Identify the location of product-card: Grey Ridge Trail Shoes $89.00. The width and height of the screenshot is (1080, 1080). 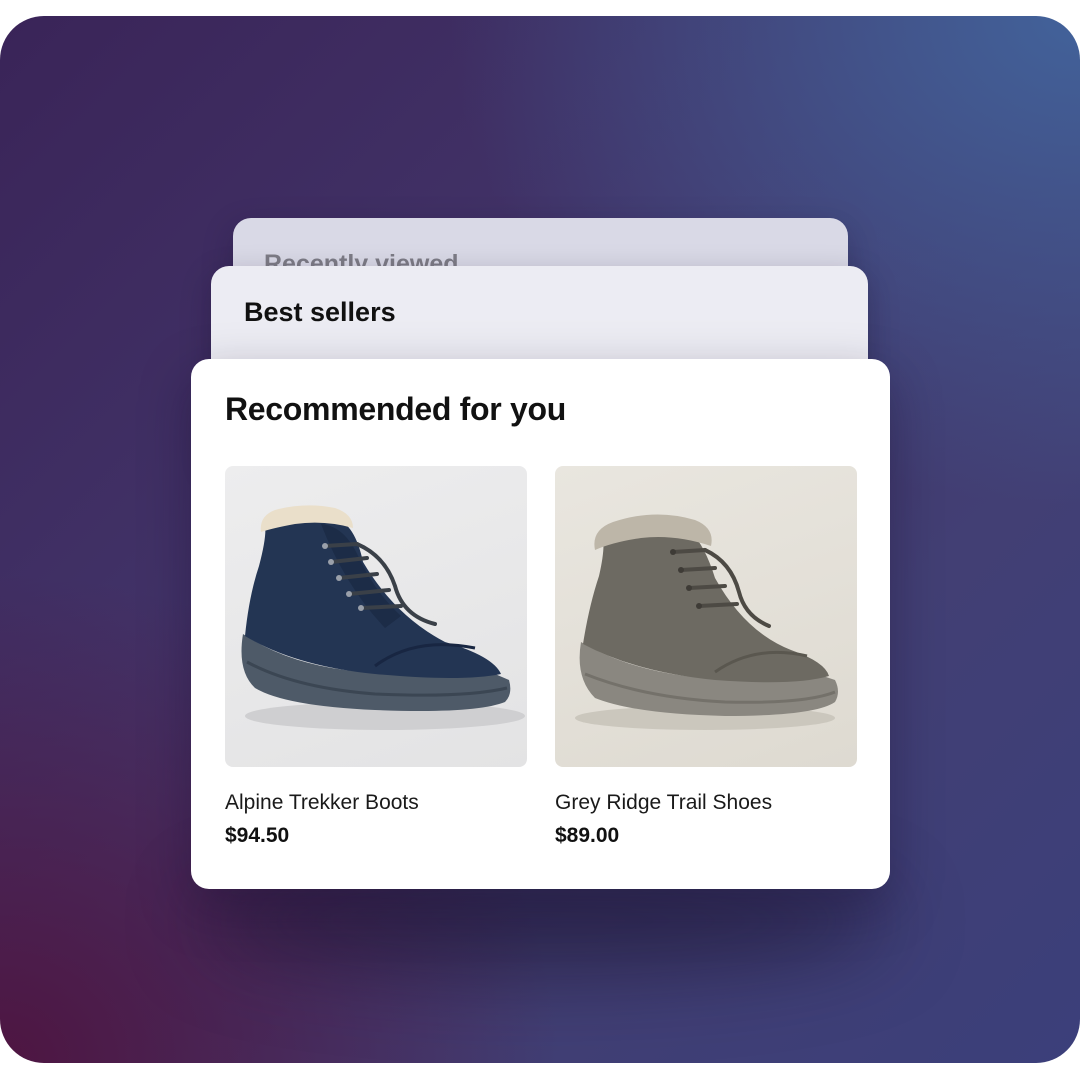
(706, 657).